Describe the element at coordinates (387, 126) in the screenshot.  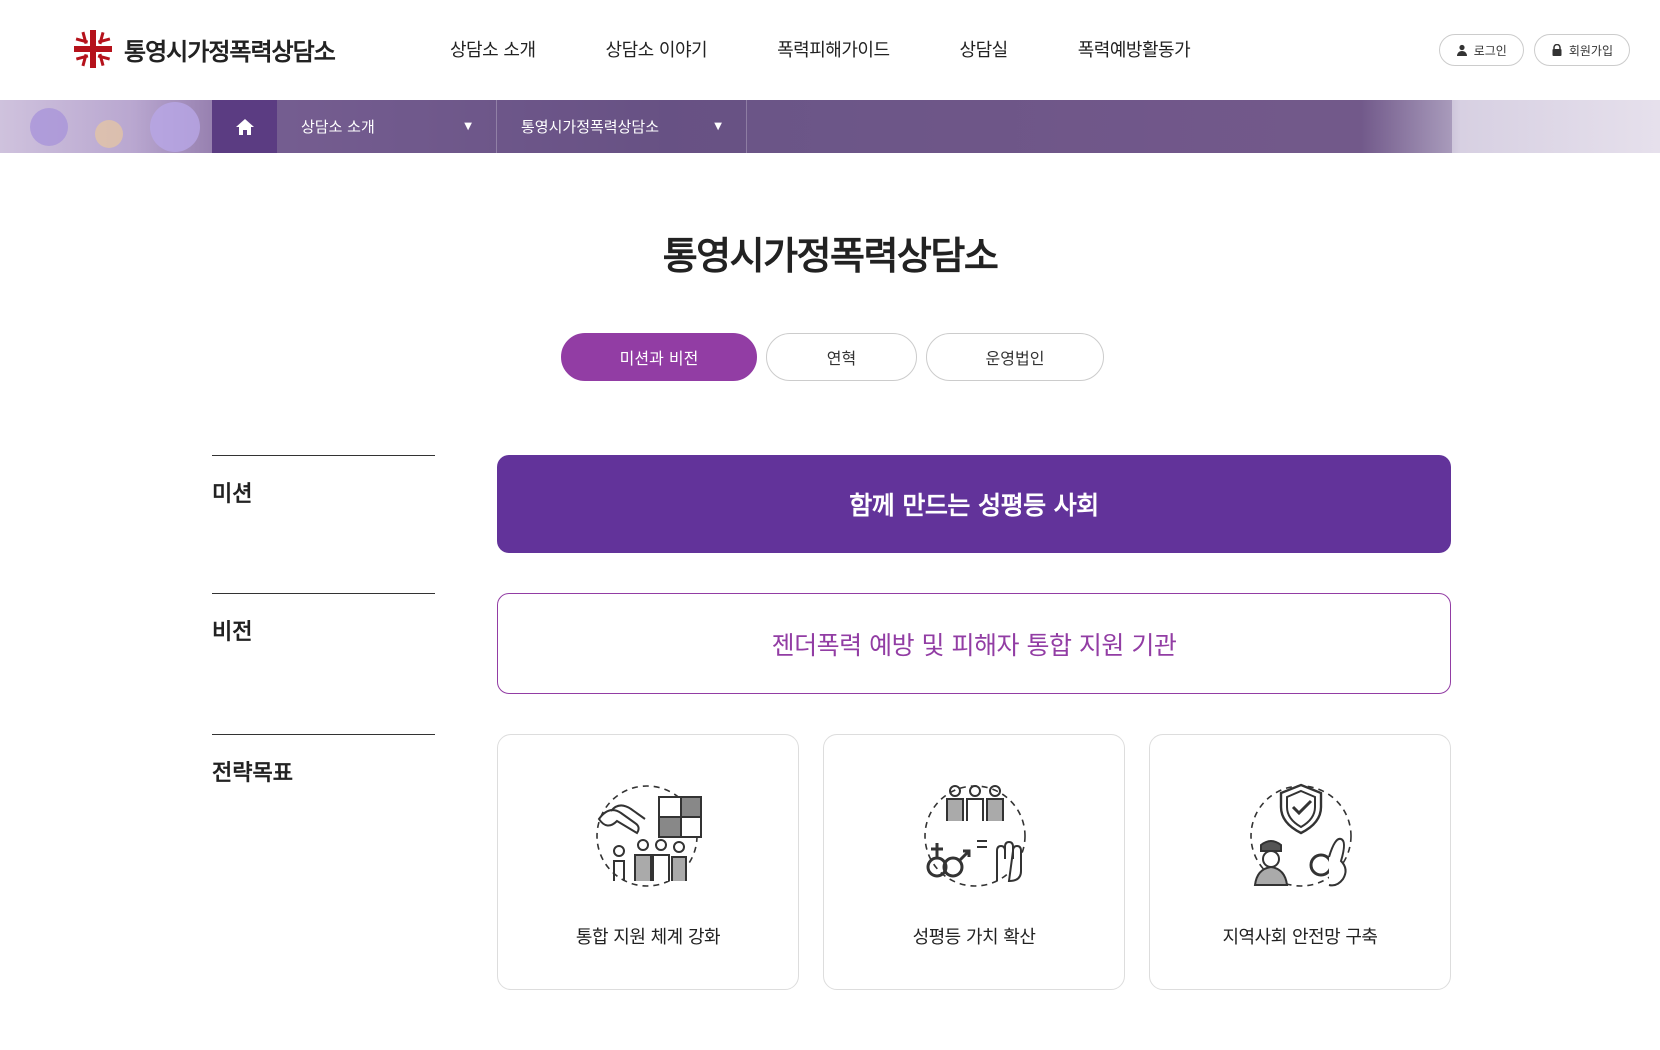
I see `breadcrumb-level1-dropdown: 상담소 소개 ▼` at that location.